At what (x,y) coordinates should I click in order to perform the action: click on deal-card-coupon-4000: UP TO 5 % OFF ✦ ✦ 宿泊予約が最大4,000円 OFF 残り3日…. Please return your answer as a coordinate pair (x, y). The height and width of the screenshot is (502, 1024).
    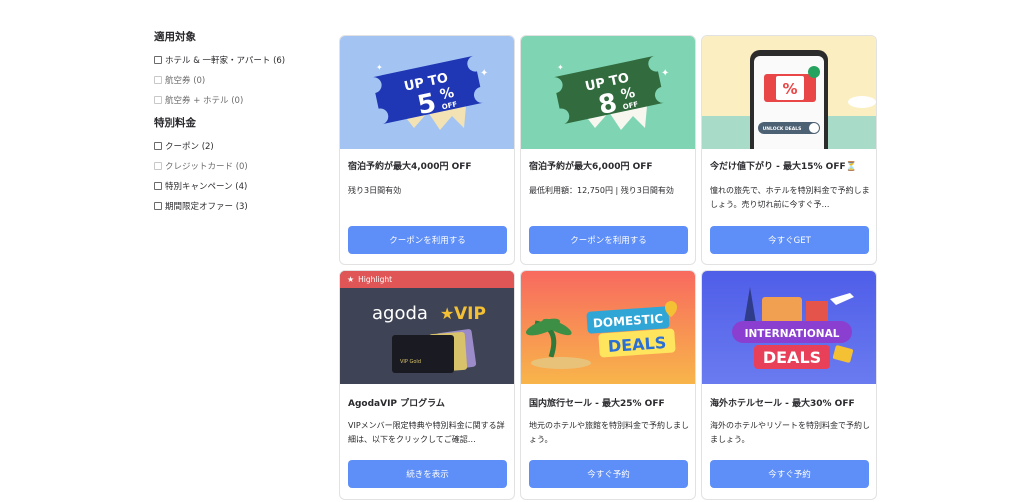
    Looking at the image, I should click on (427, 150).